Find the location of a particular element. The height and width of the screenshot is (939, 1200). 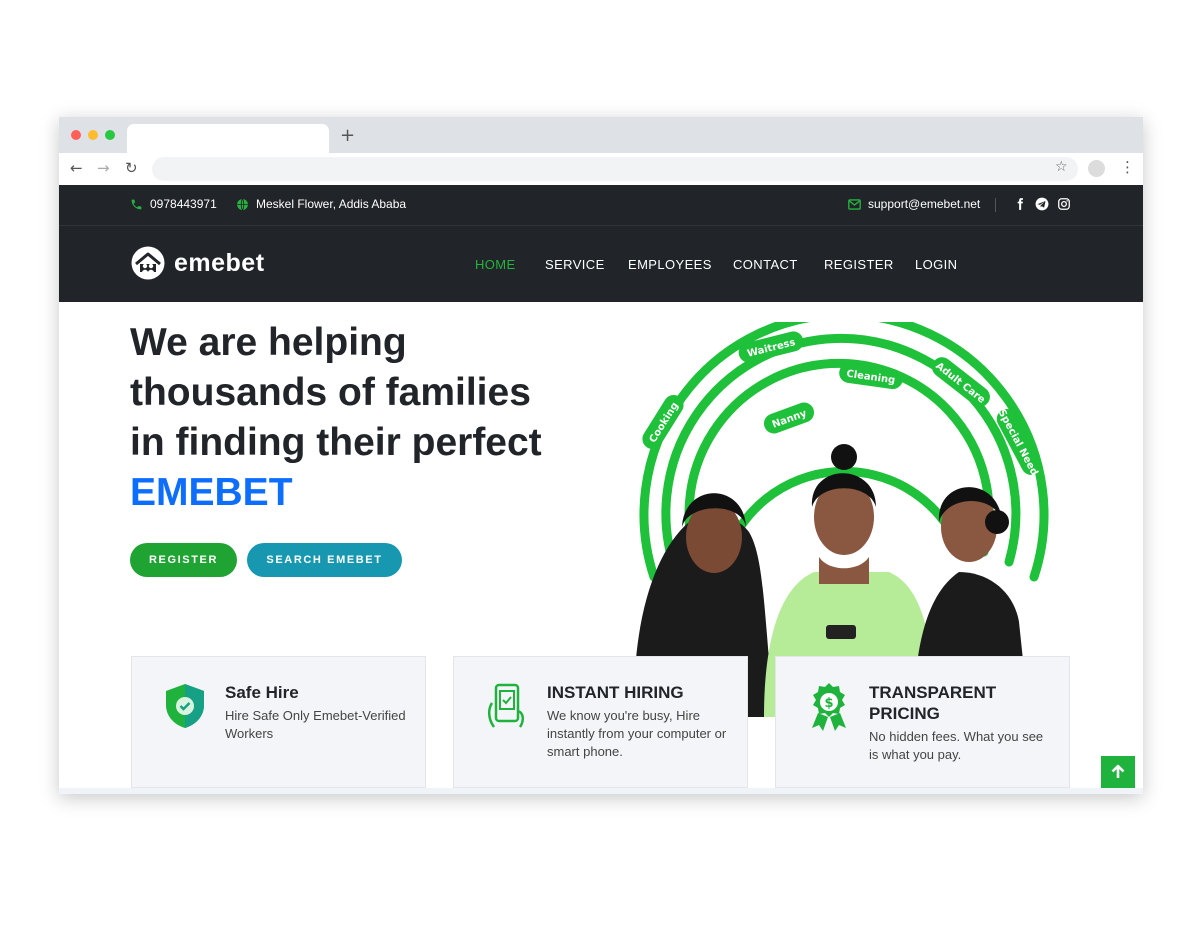

topbar-divider is located at coordinates (995, 205).